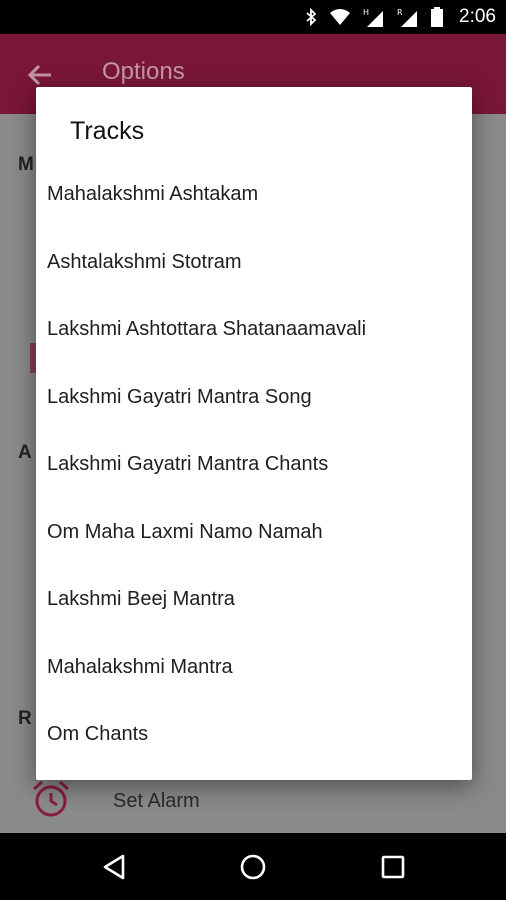 The image size is (506, 900). I want to click on home-circle-icon, so click(253, 867).